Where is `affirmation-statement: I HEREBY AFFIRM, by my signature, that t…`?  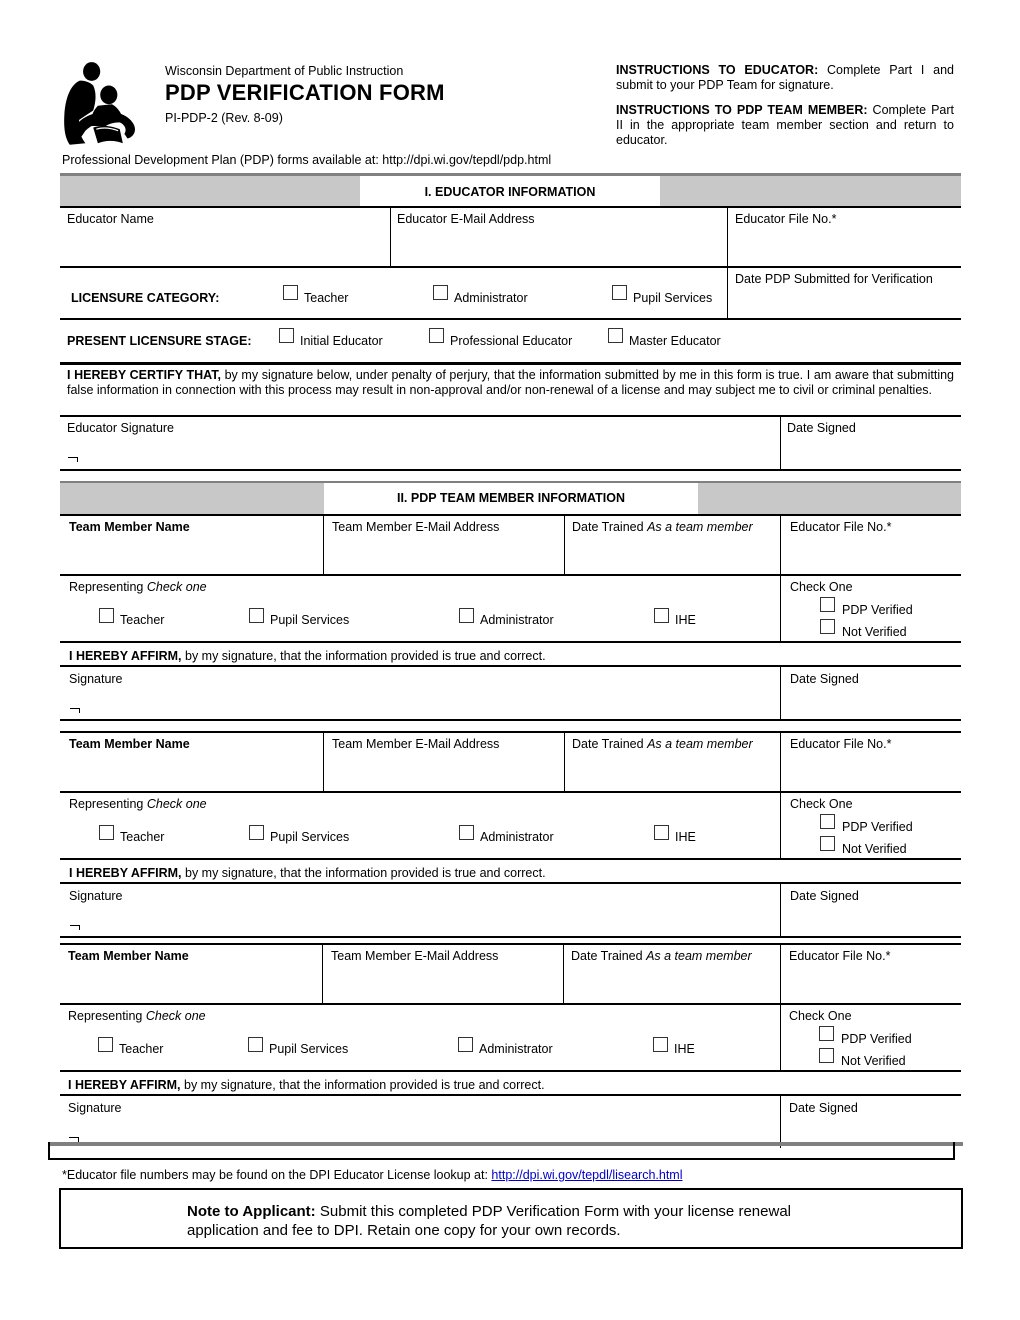 affirmation-statement: I HEREBY AFFIRM, by my signature, that t… is located at coordinates (306, 1085).